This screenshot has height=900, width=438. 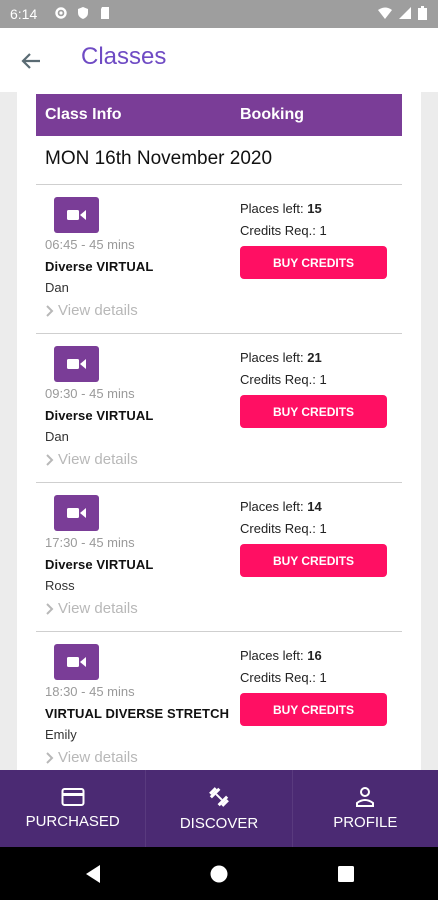 I want to click on places-left: Places left: 14, so click(x=281, y=506).